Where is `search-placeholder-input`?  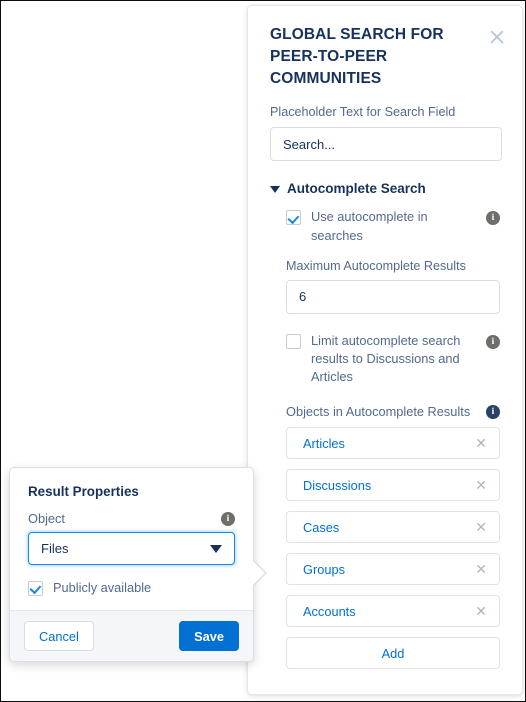 search-placeholder-input is located at coordinates (386, 144).